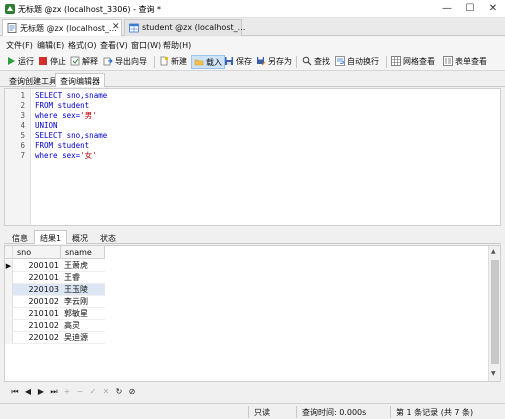 This screenshot has width=505, height=419. I want to click on new-file-icon, so click(164, 61).